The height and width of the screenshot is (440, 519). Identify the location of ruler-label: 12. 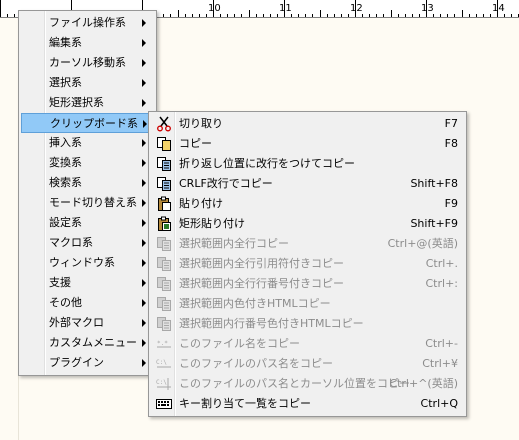
(356, 8).